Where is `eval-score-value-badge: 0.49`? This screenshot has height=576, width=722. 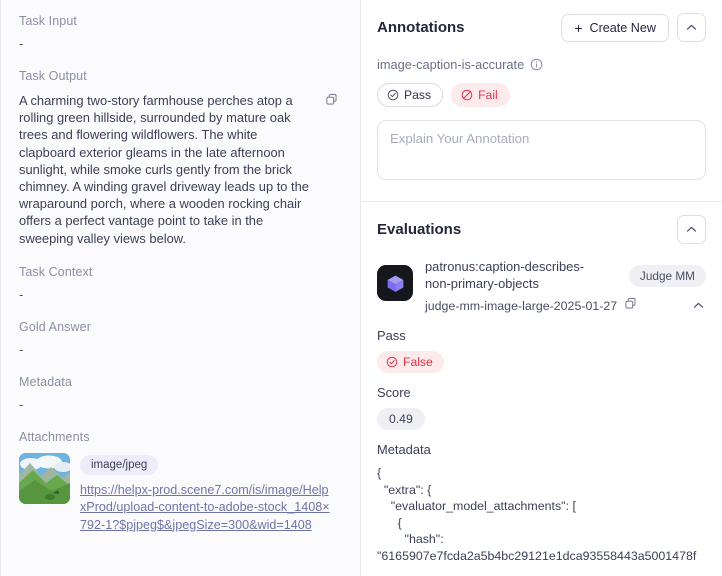
eval-score-value-badge: 0.49 is located at coordinates (401, 419).